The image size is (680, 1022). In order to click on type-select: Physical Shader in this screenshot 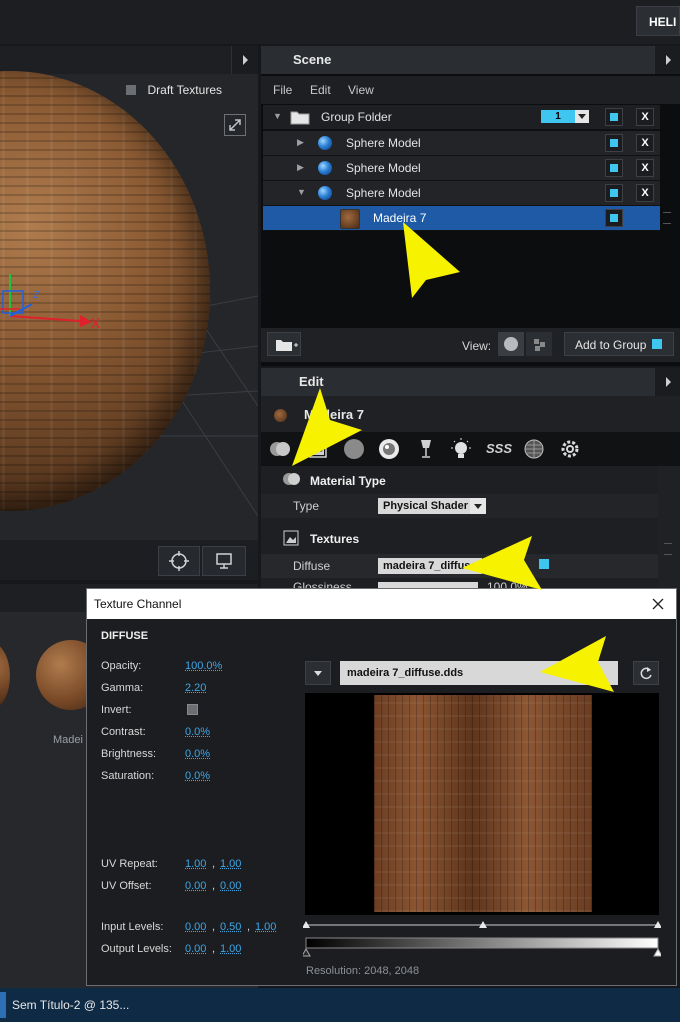, I will do `click(424, 506)`.